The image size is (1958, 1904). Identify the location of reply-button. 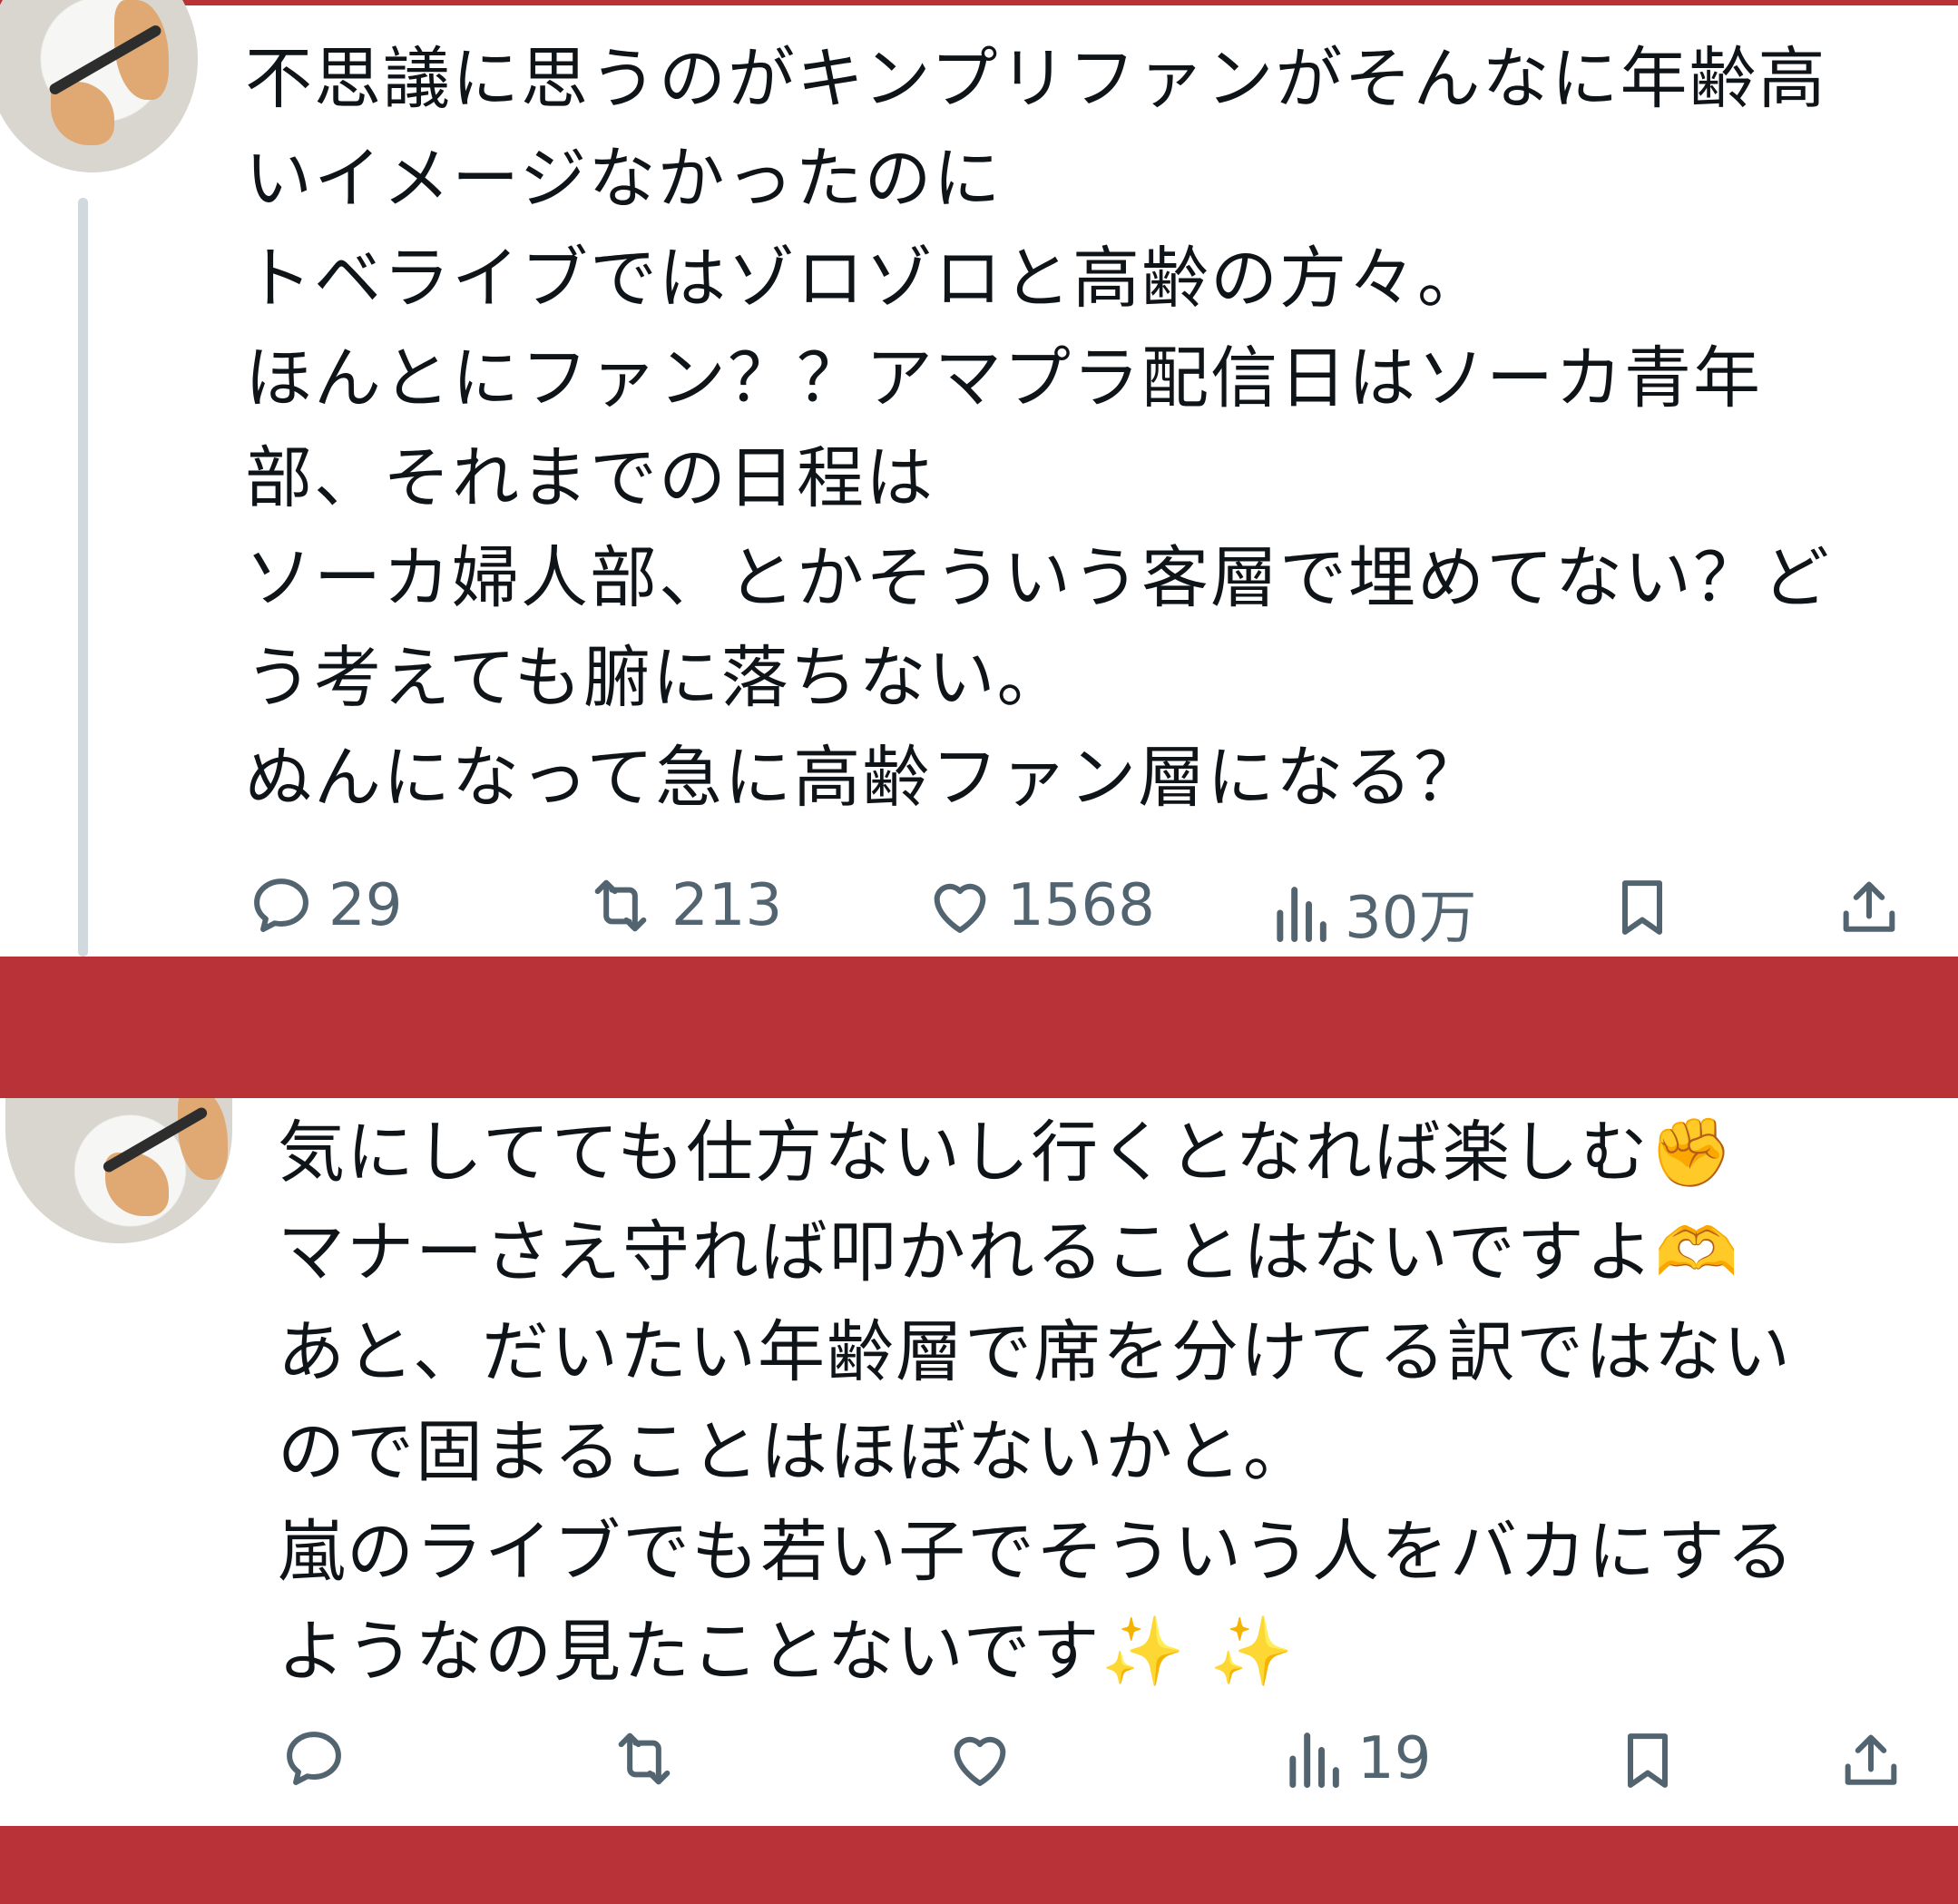
(320, 1758).